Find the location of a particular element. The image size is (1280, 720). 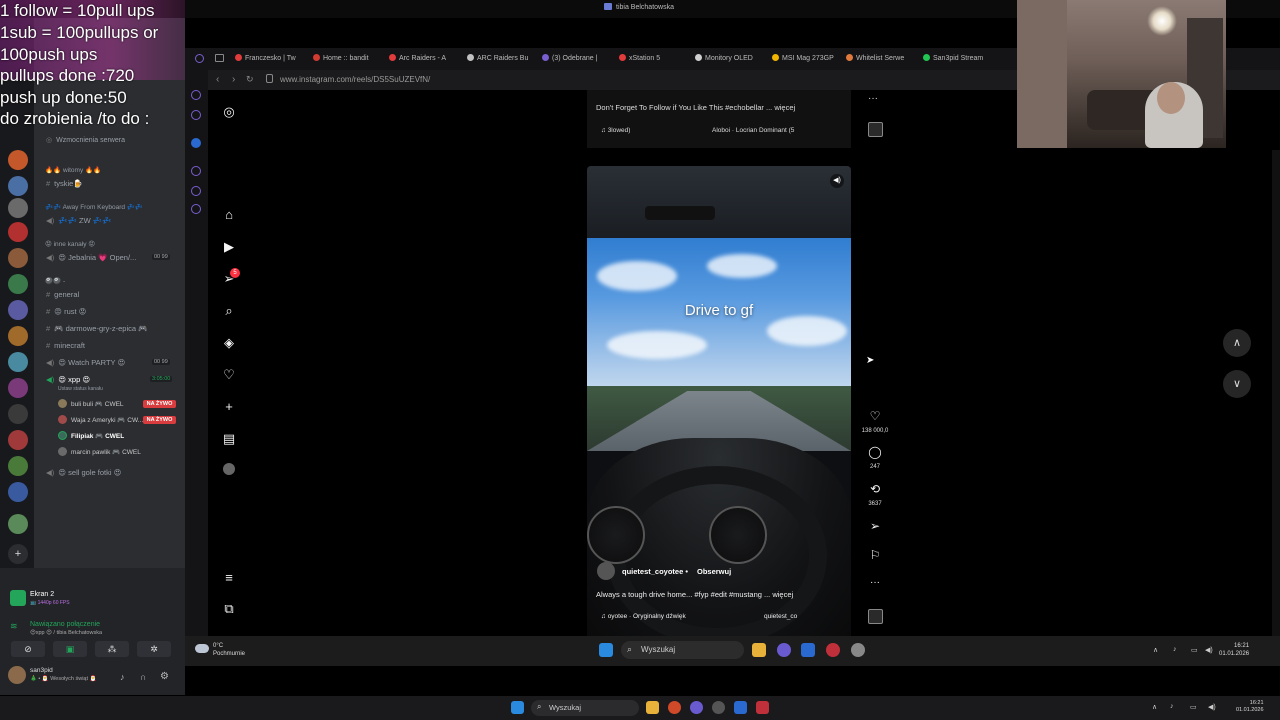

explore-icon: ◈ is located at coordinates (229, 343).